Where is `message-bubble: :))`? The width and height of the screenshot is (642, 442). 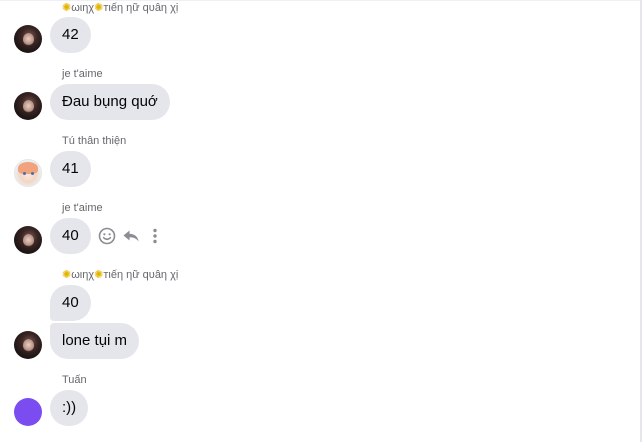
message-bubble: :)) is located at coordinates (69, 408).